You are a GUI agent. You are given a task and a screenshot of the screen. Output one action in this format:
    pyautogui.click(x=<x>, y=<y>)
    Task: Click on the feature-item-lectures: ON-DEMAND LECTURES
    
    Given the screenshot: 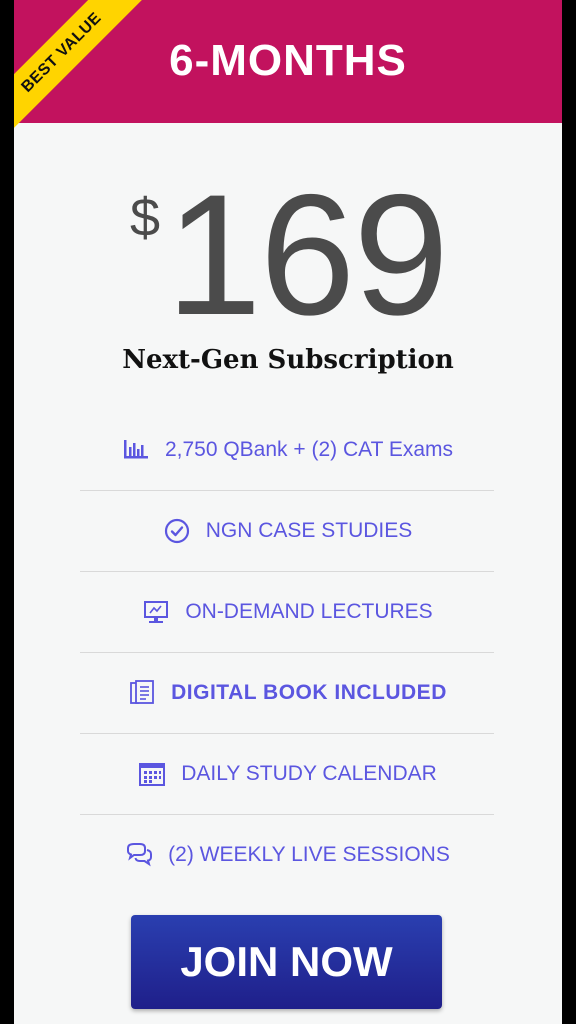 What is the action you would take?
    pyautogui.click(x=287, y=612)
    